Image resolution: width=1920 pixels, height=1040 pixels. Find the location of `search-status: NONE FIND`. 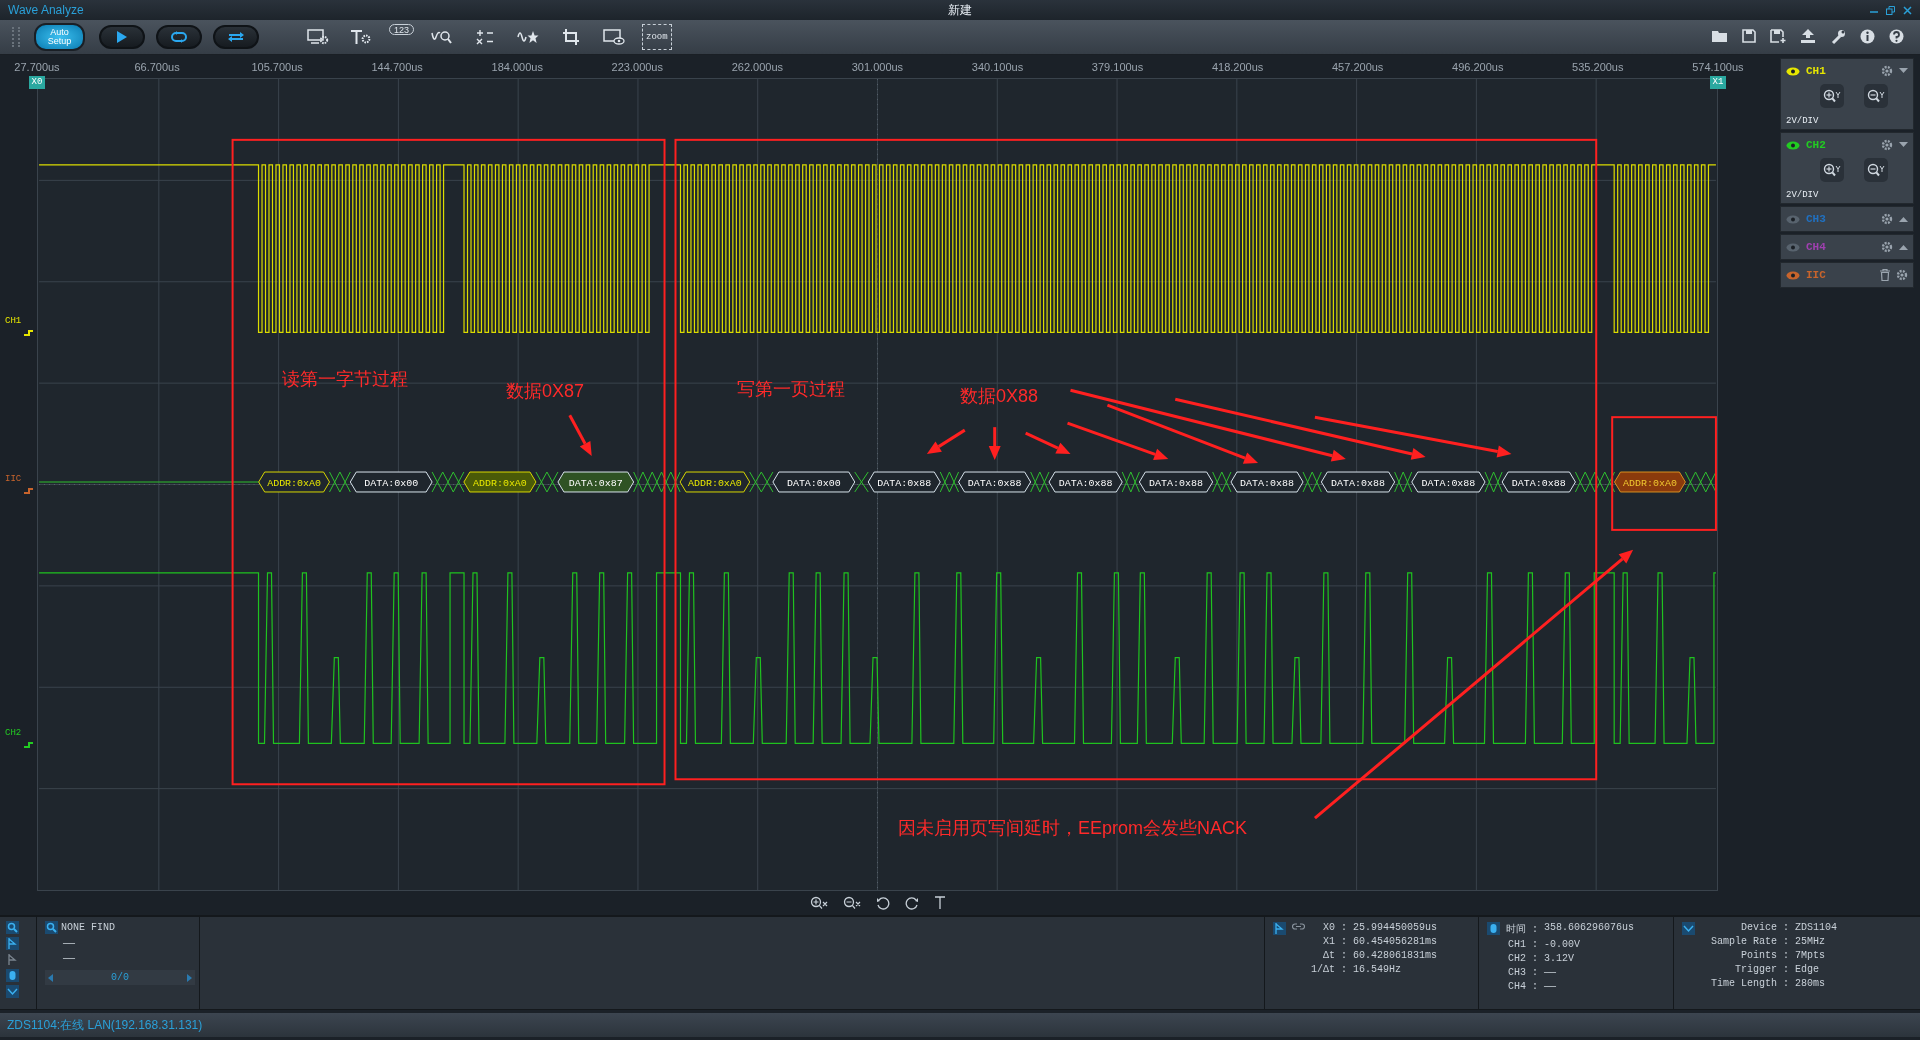

search-status: NONE FIND is located at coordinates (88, 927).